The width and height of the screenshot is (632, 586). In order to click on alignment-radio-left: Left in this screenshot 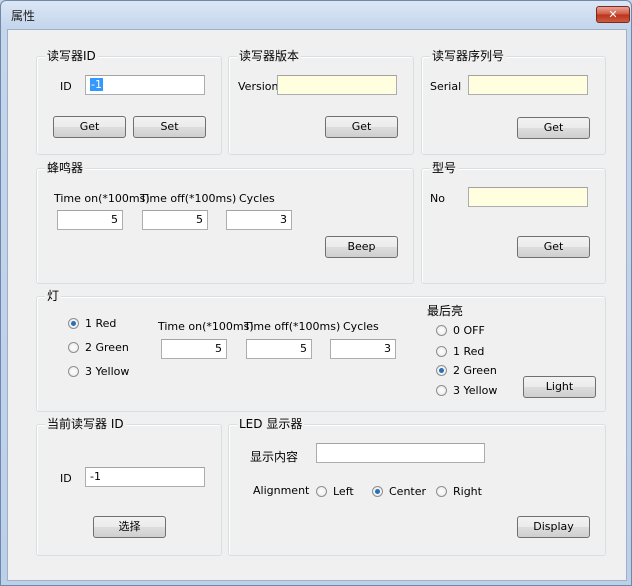, I will do `click(335, 492)`.